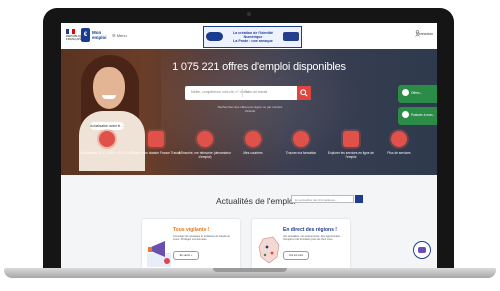 This screenshot has width=500, height=291. What do you see at coordinates (107, 139) in the screenshot?
I see `refresh-icon` at bounding box center [107, 139].